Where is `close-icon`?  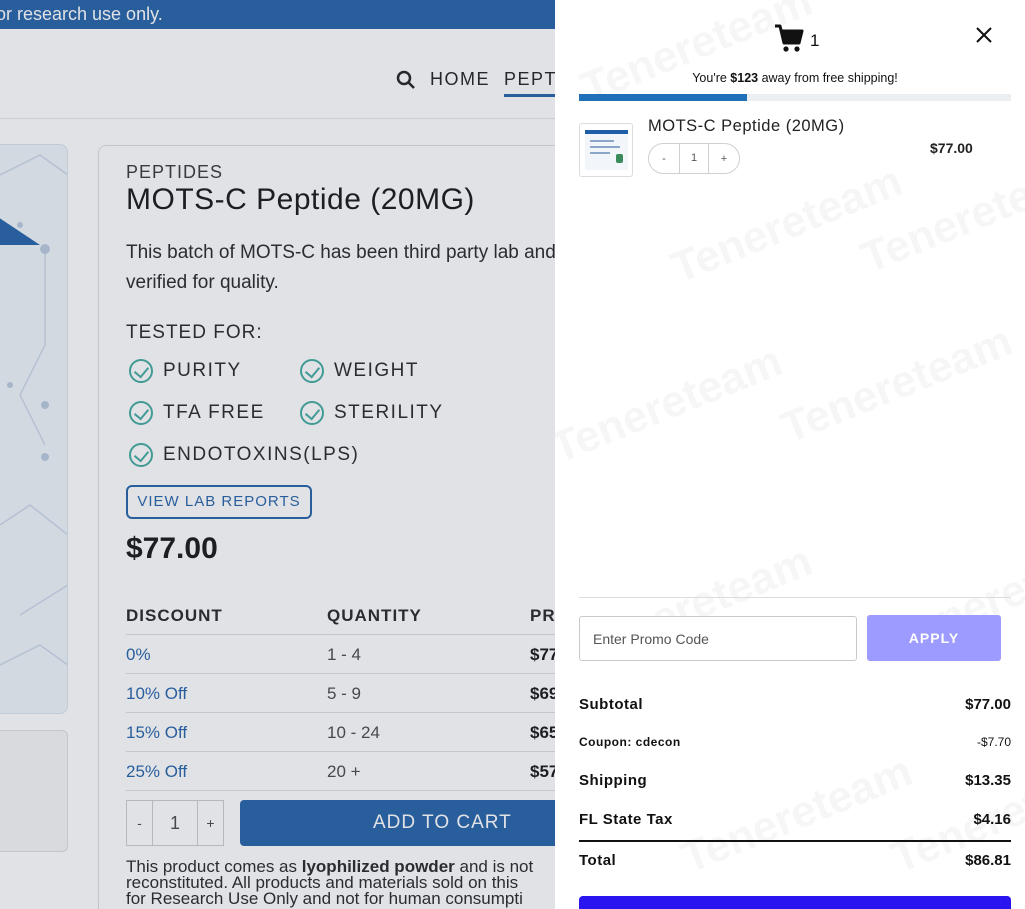
close-icon is located at coordinates (984, 35).